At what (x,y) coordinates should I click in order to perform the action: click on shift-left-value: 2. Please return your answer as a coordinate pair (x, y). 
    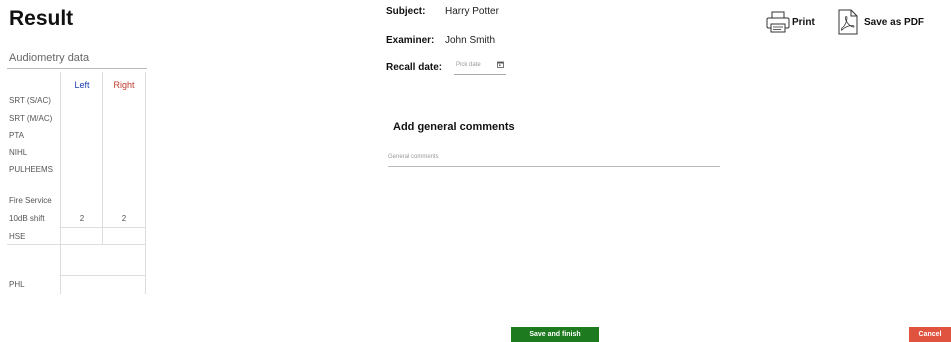
    Looking at the image, I should click on (82, 218).